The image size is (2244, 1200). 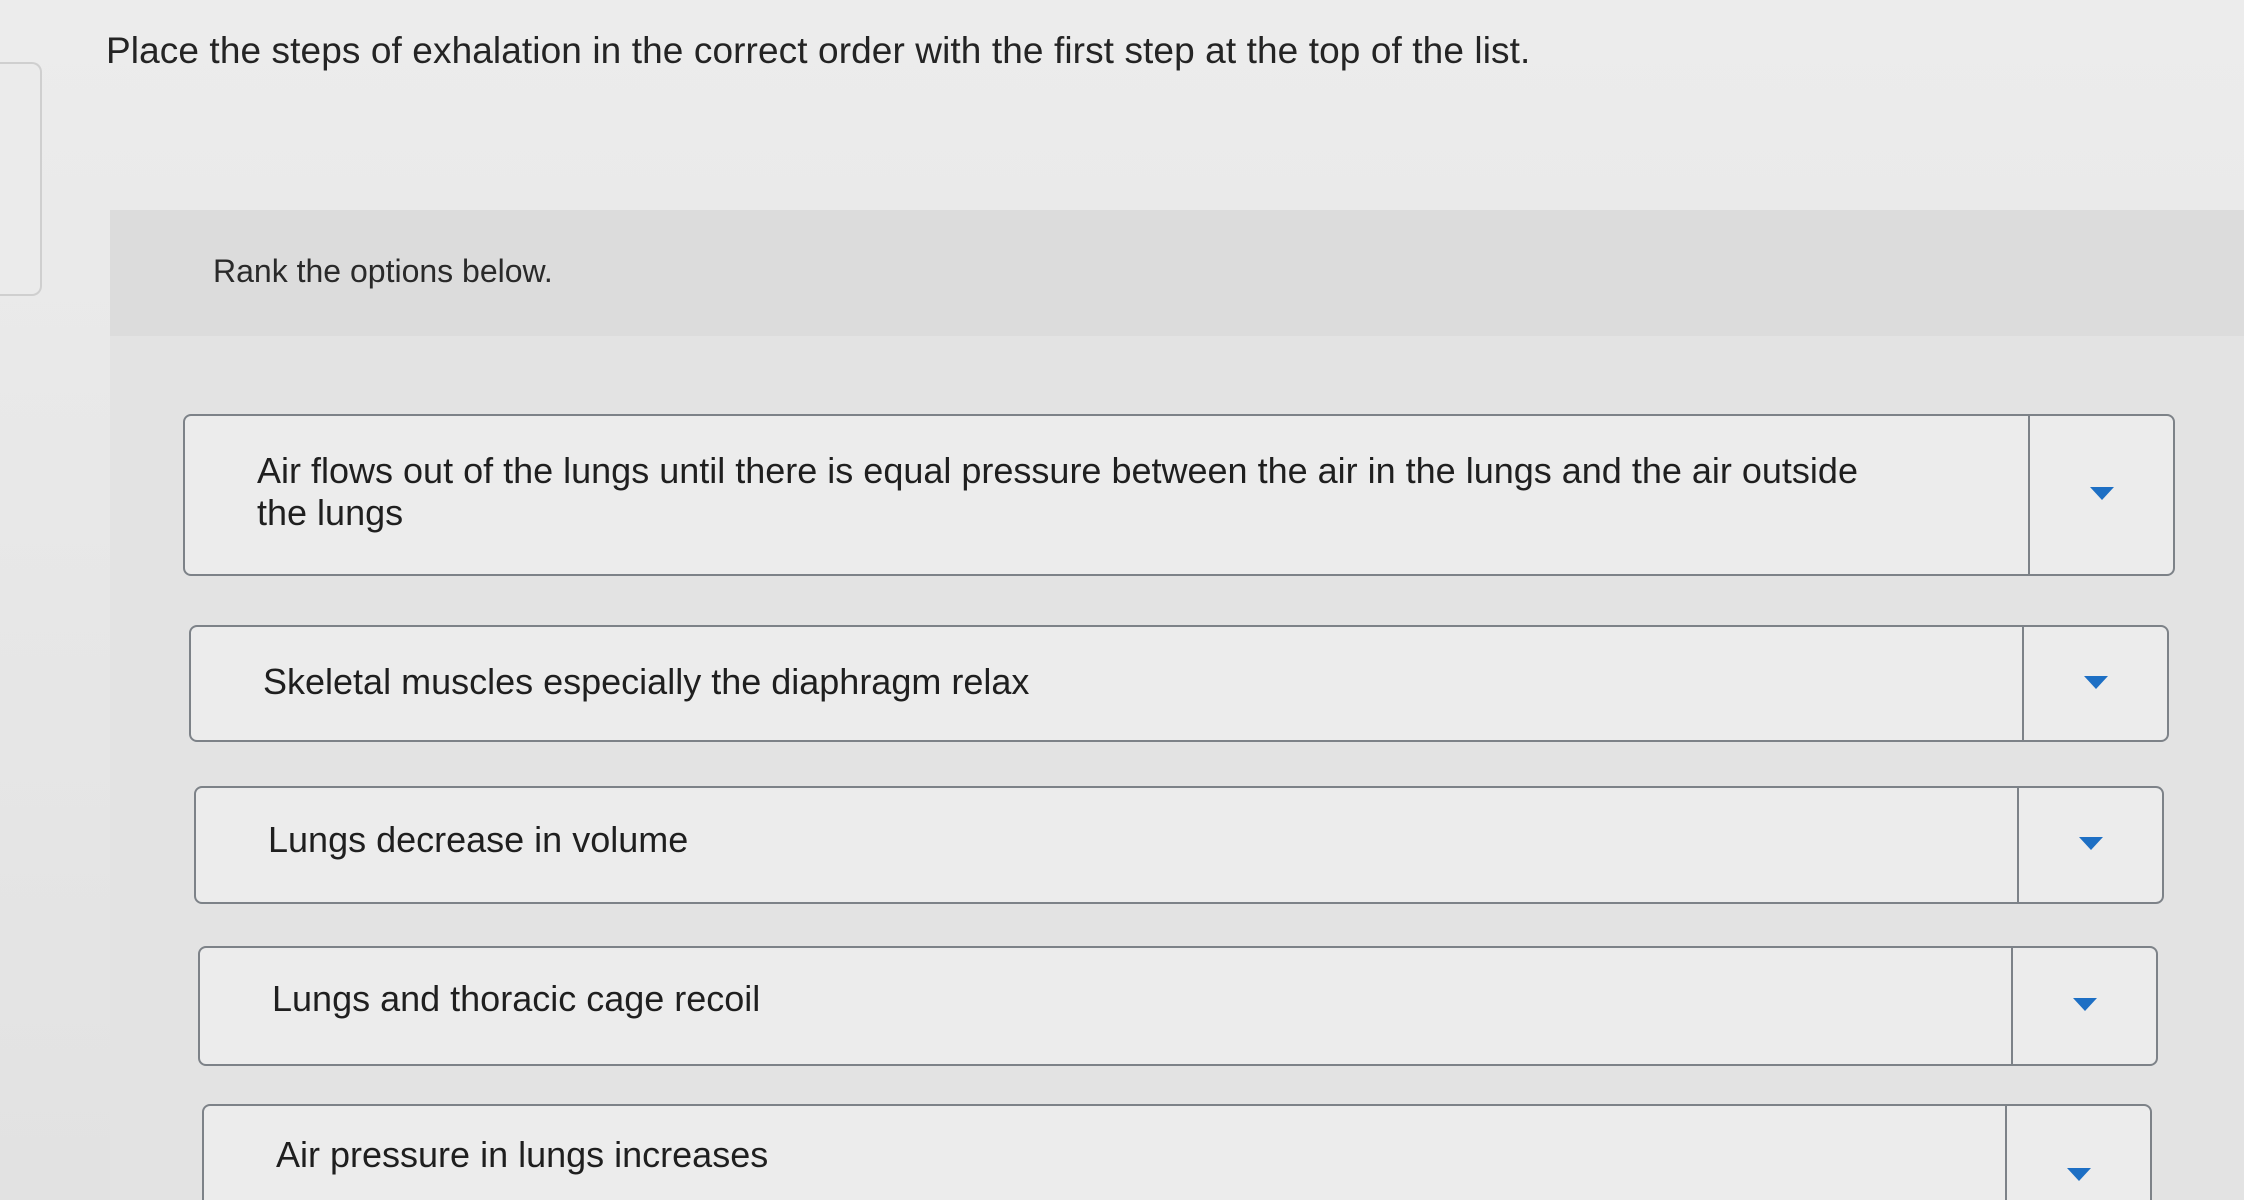 What do you see at coordinates (1178, 1006) in the screenshot?
I see `rank-item: Lungs and thoracic cage recoil` at bounding box center [1178, 1006].